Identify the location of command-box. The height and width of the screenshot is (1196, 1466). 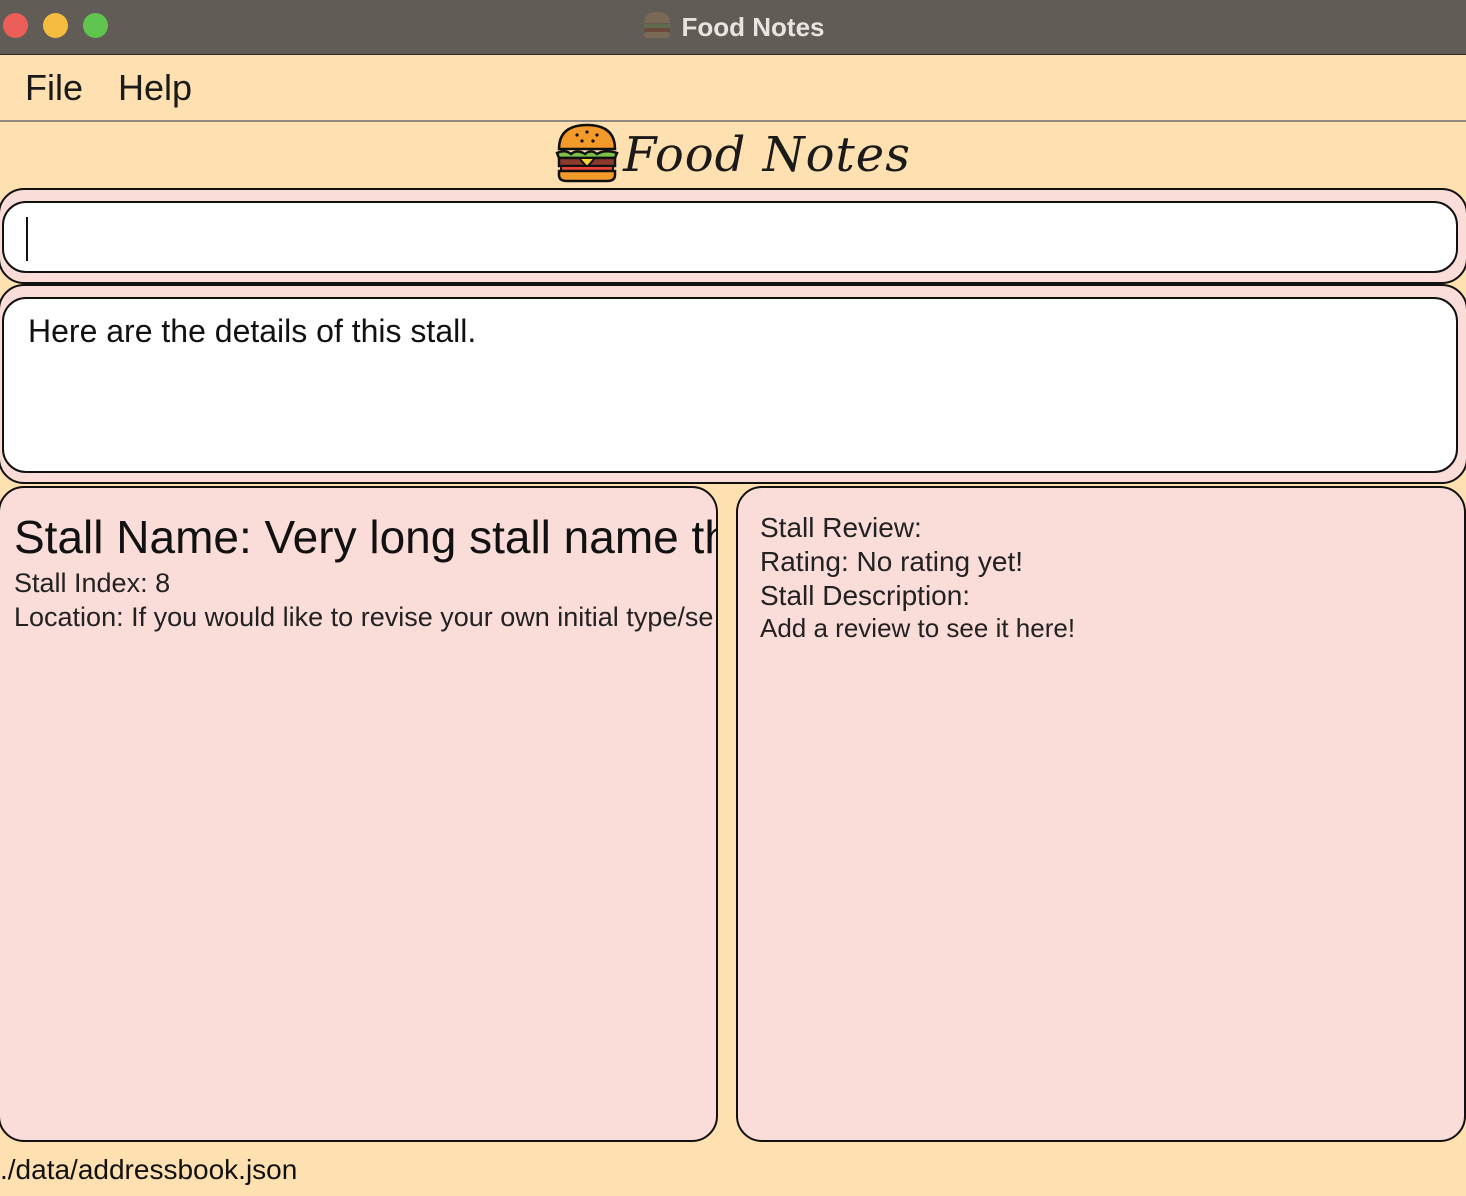
(730, 237).